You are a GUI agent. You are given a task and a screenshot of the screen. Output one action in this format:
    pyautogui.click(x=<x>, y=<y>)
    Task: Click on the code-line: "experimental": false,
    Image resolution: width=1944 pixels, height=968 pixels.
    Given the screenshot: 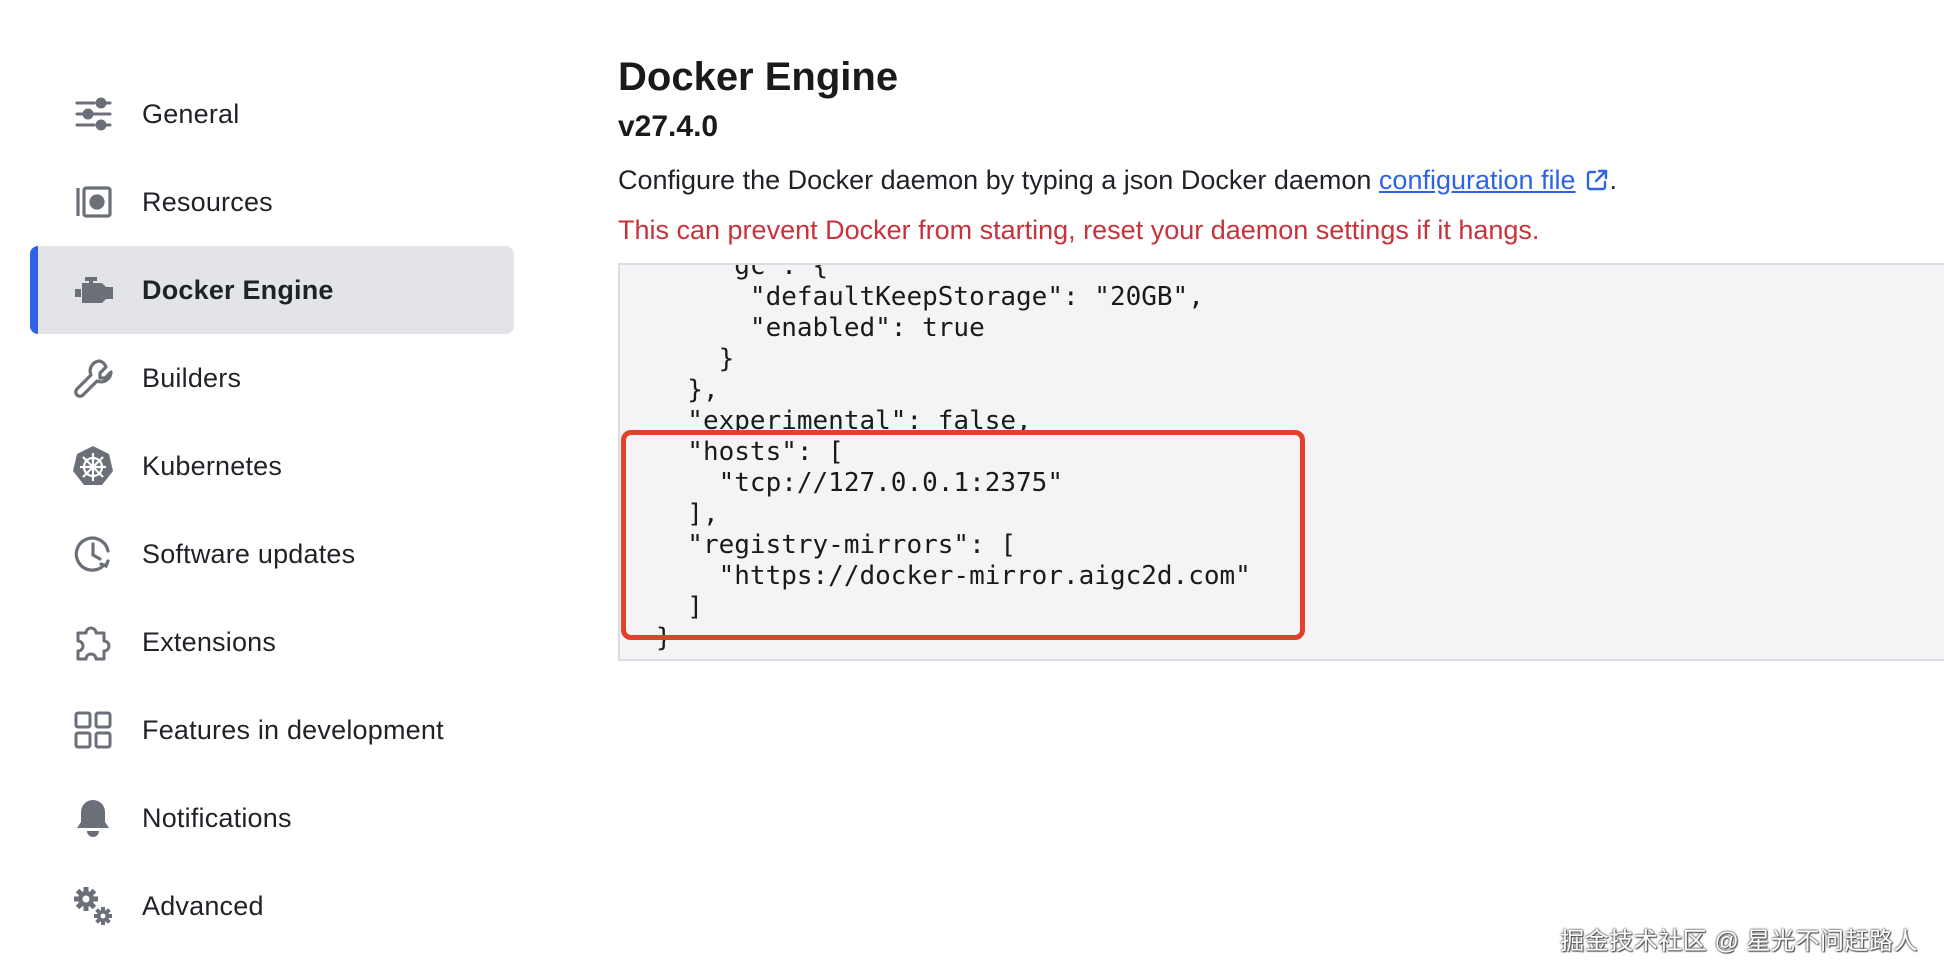 What is the action you would take?
    pyautogui.click(x=844, y=421)
    